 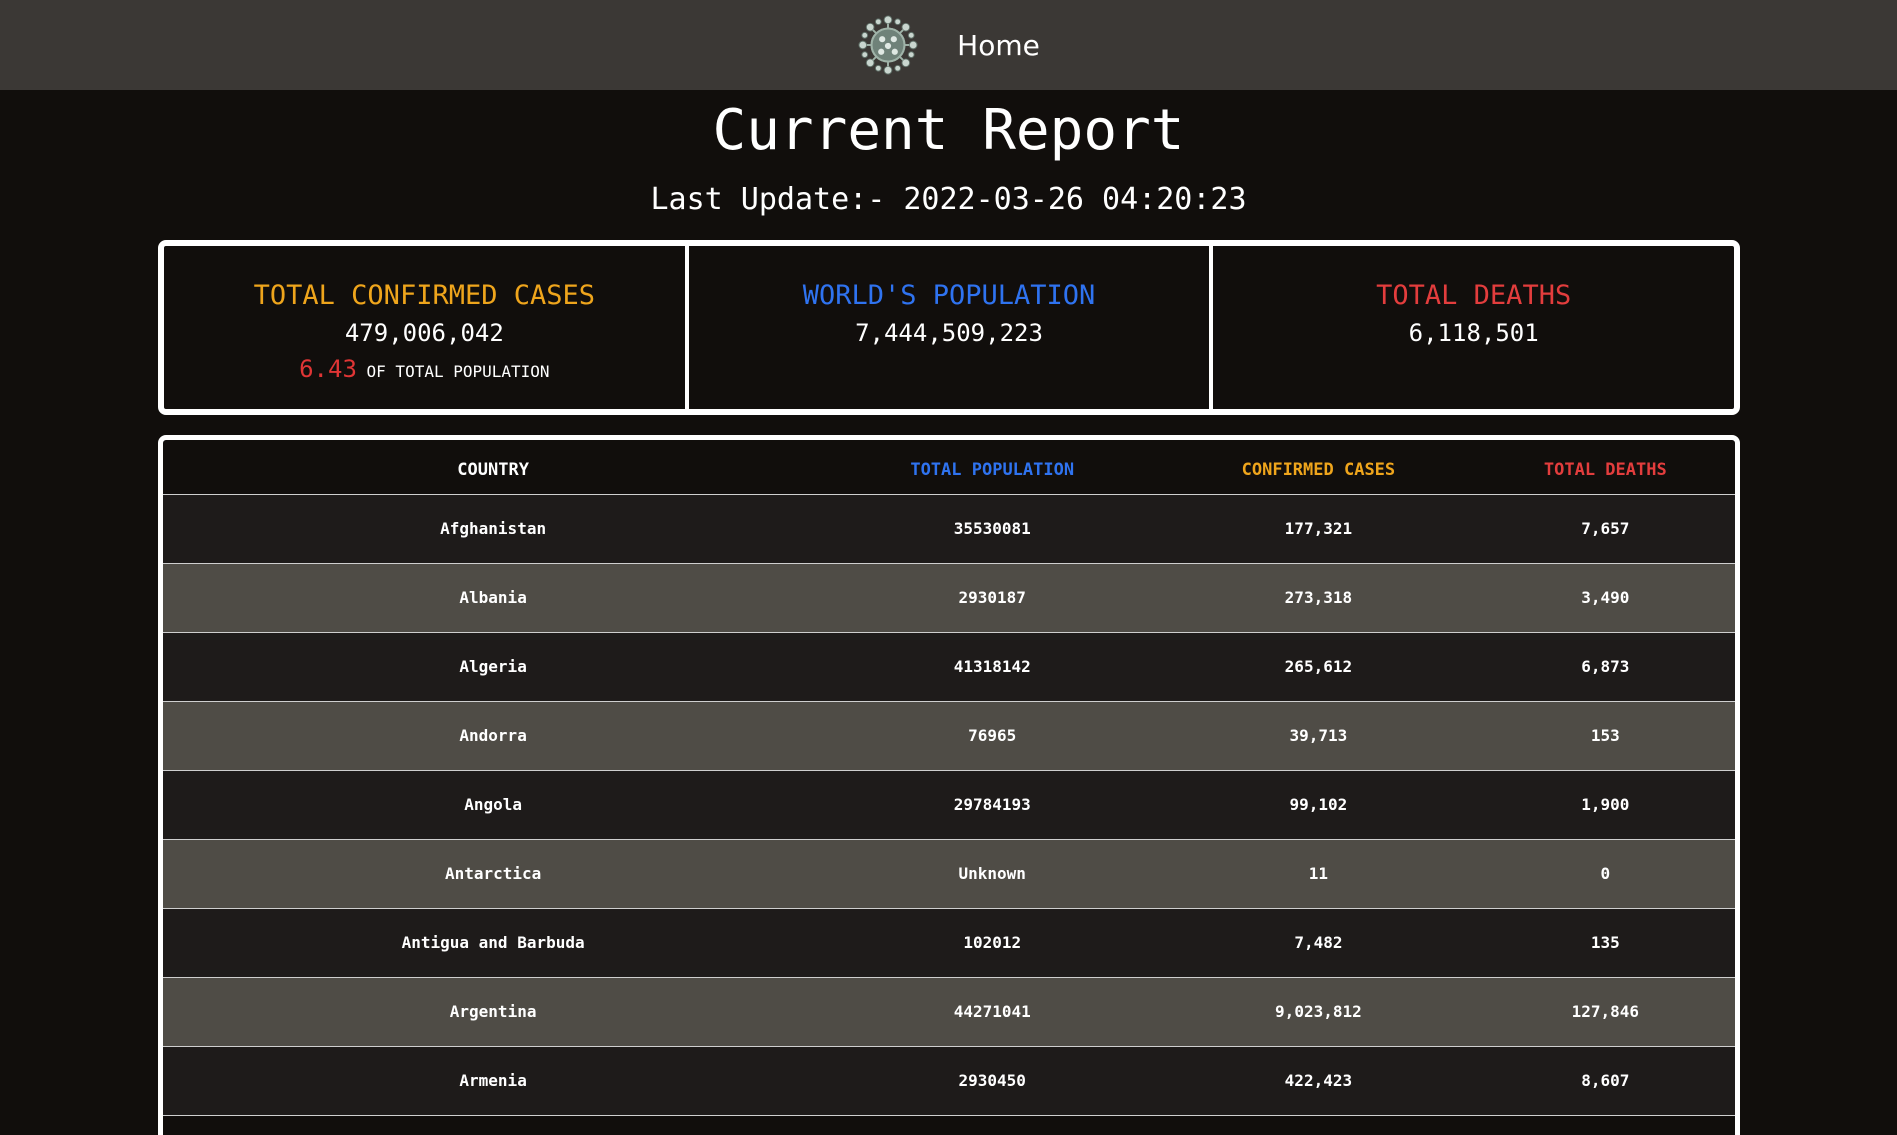 What do you see at coordinates (1318, 874) in the screenshot?
I see `cell-cases: 11` at bounding box center [1318, 874].